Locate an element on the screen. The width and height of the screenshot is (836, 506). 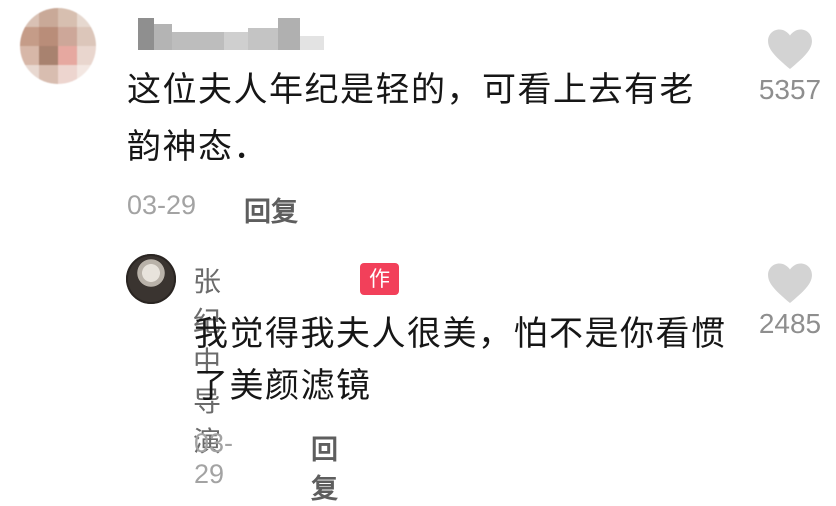
reply-text: 我觉得我夫人很美，怕不是你看惯了美颜滤镜 is located at coordinates (460, 360).